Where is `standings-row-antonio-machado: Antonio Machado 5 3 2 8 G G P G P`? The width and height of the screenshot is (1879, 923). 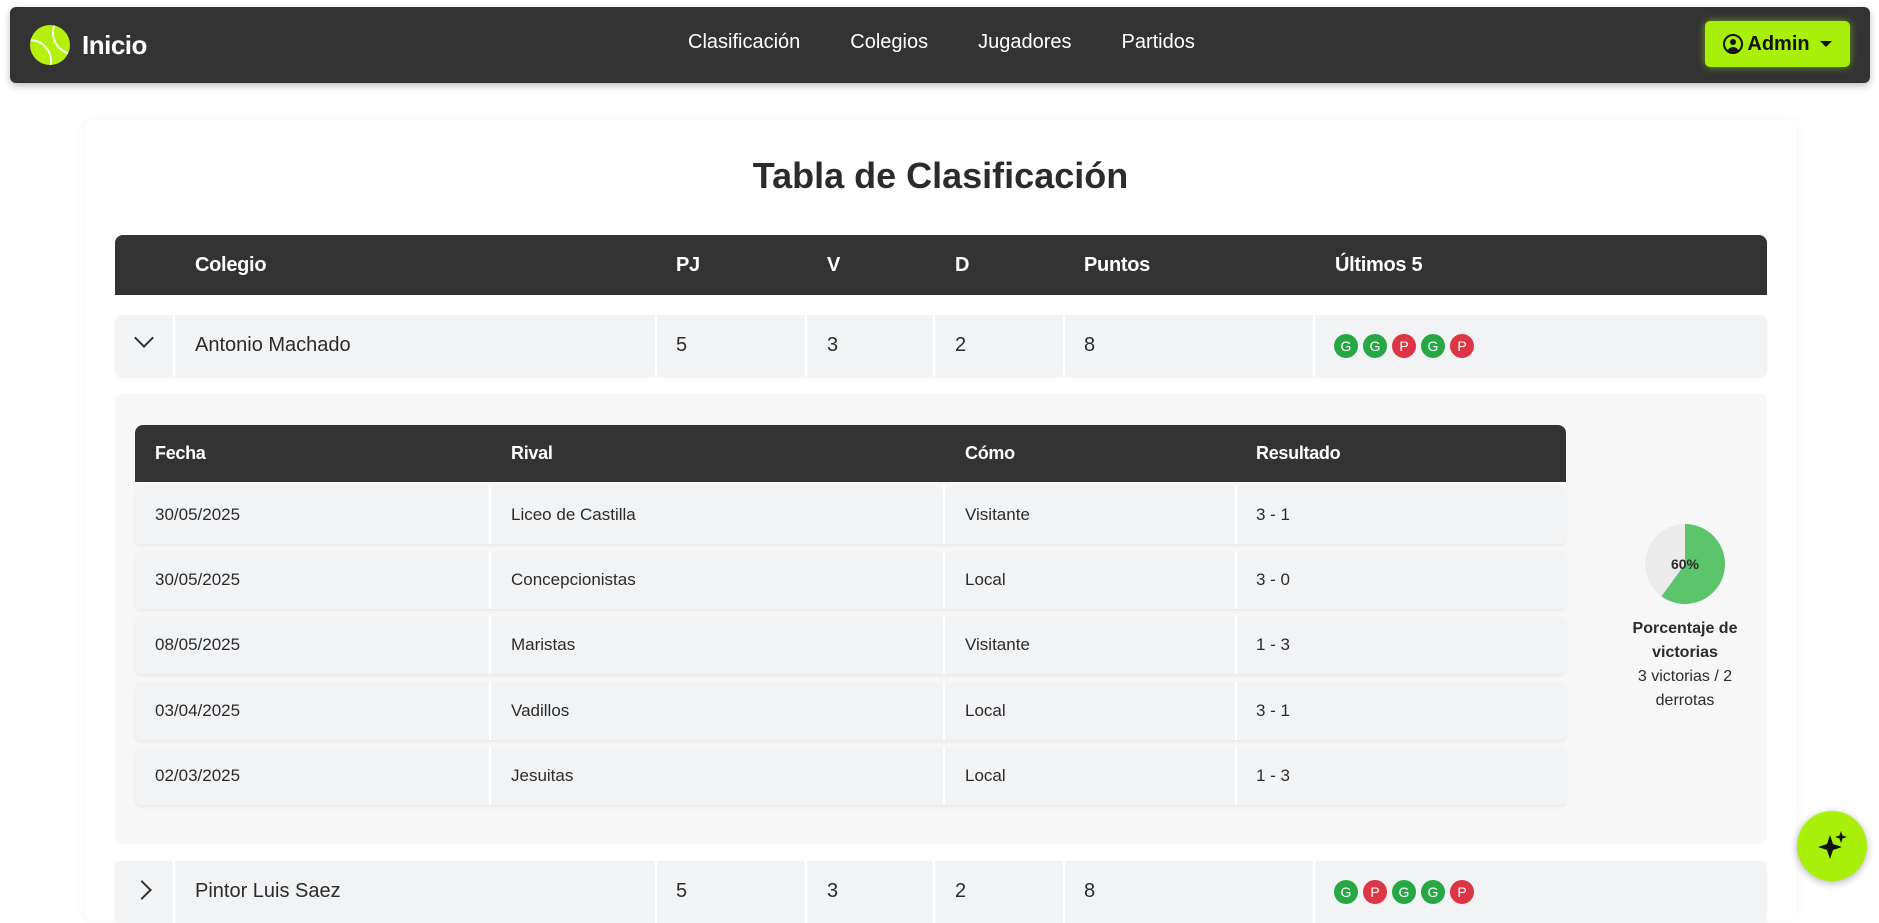 standings-row-antonio-machado: Antonio Machado 5 3 2 8 G G P G P is located at coordinates (941, 346).